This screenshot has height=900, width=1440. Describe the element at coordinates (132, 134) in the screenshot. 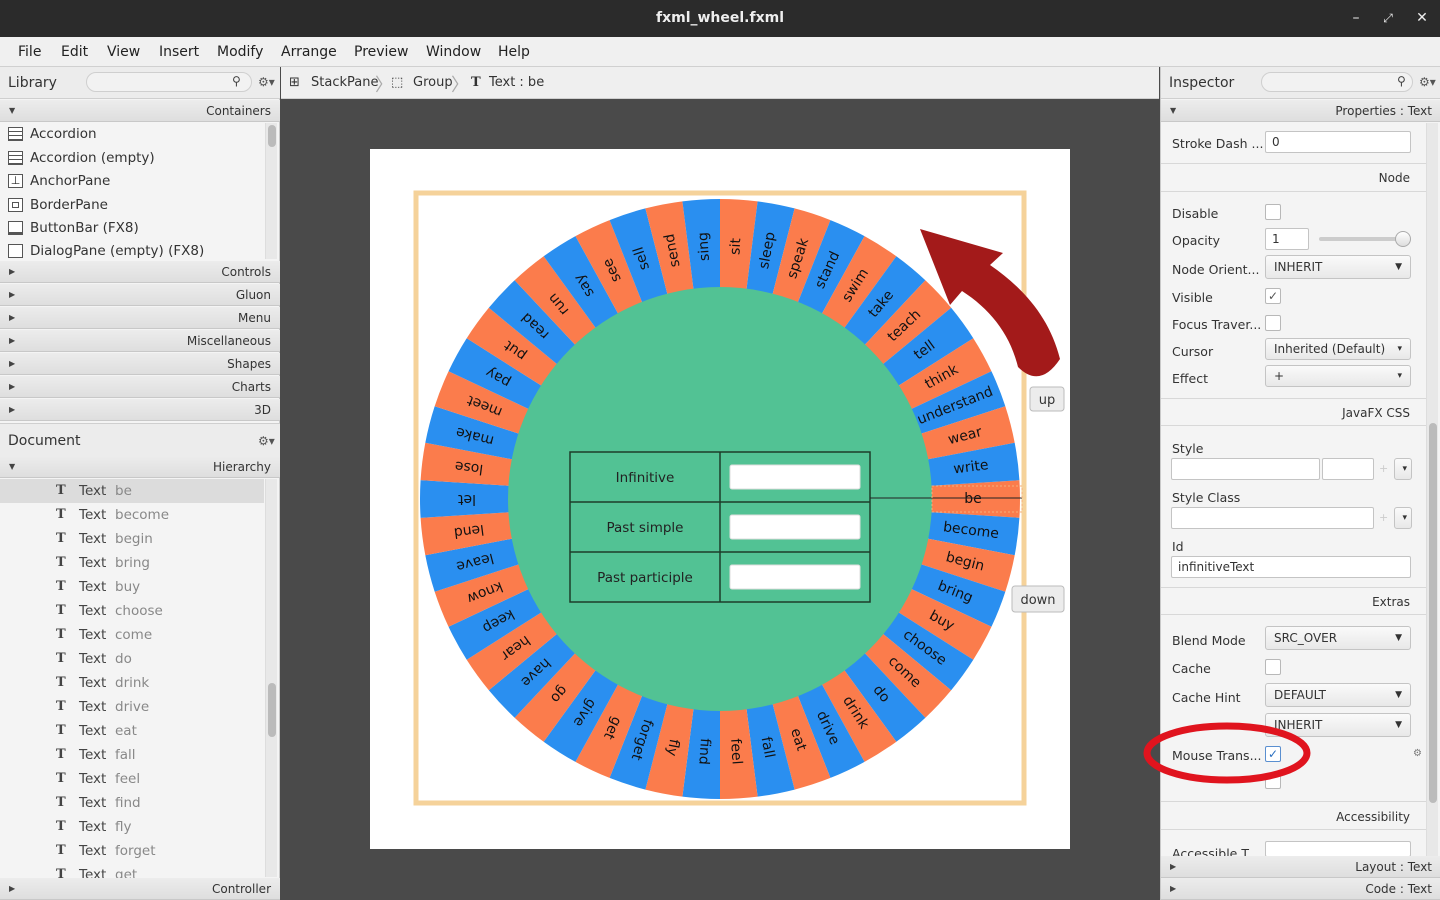

I see `library-item-accordion: Accordion` at that location.